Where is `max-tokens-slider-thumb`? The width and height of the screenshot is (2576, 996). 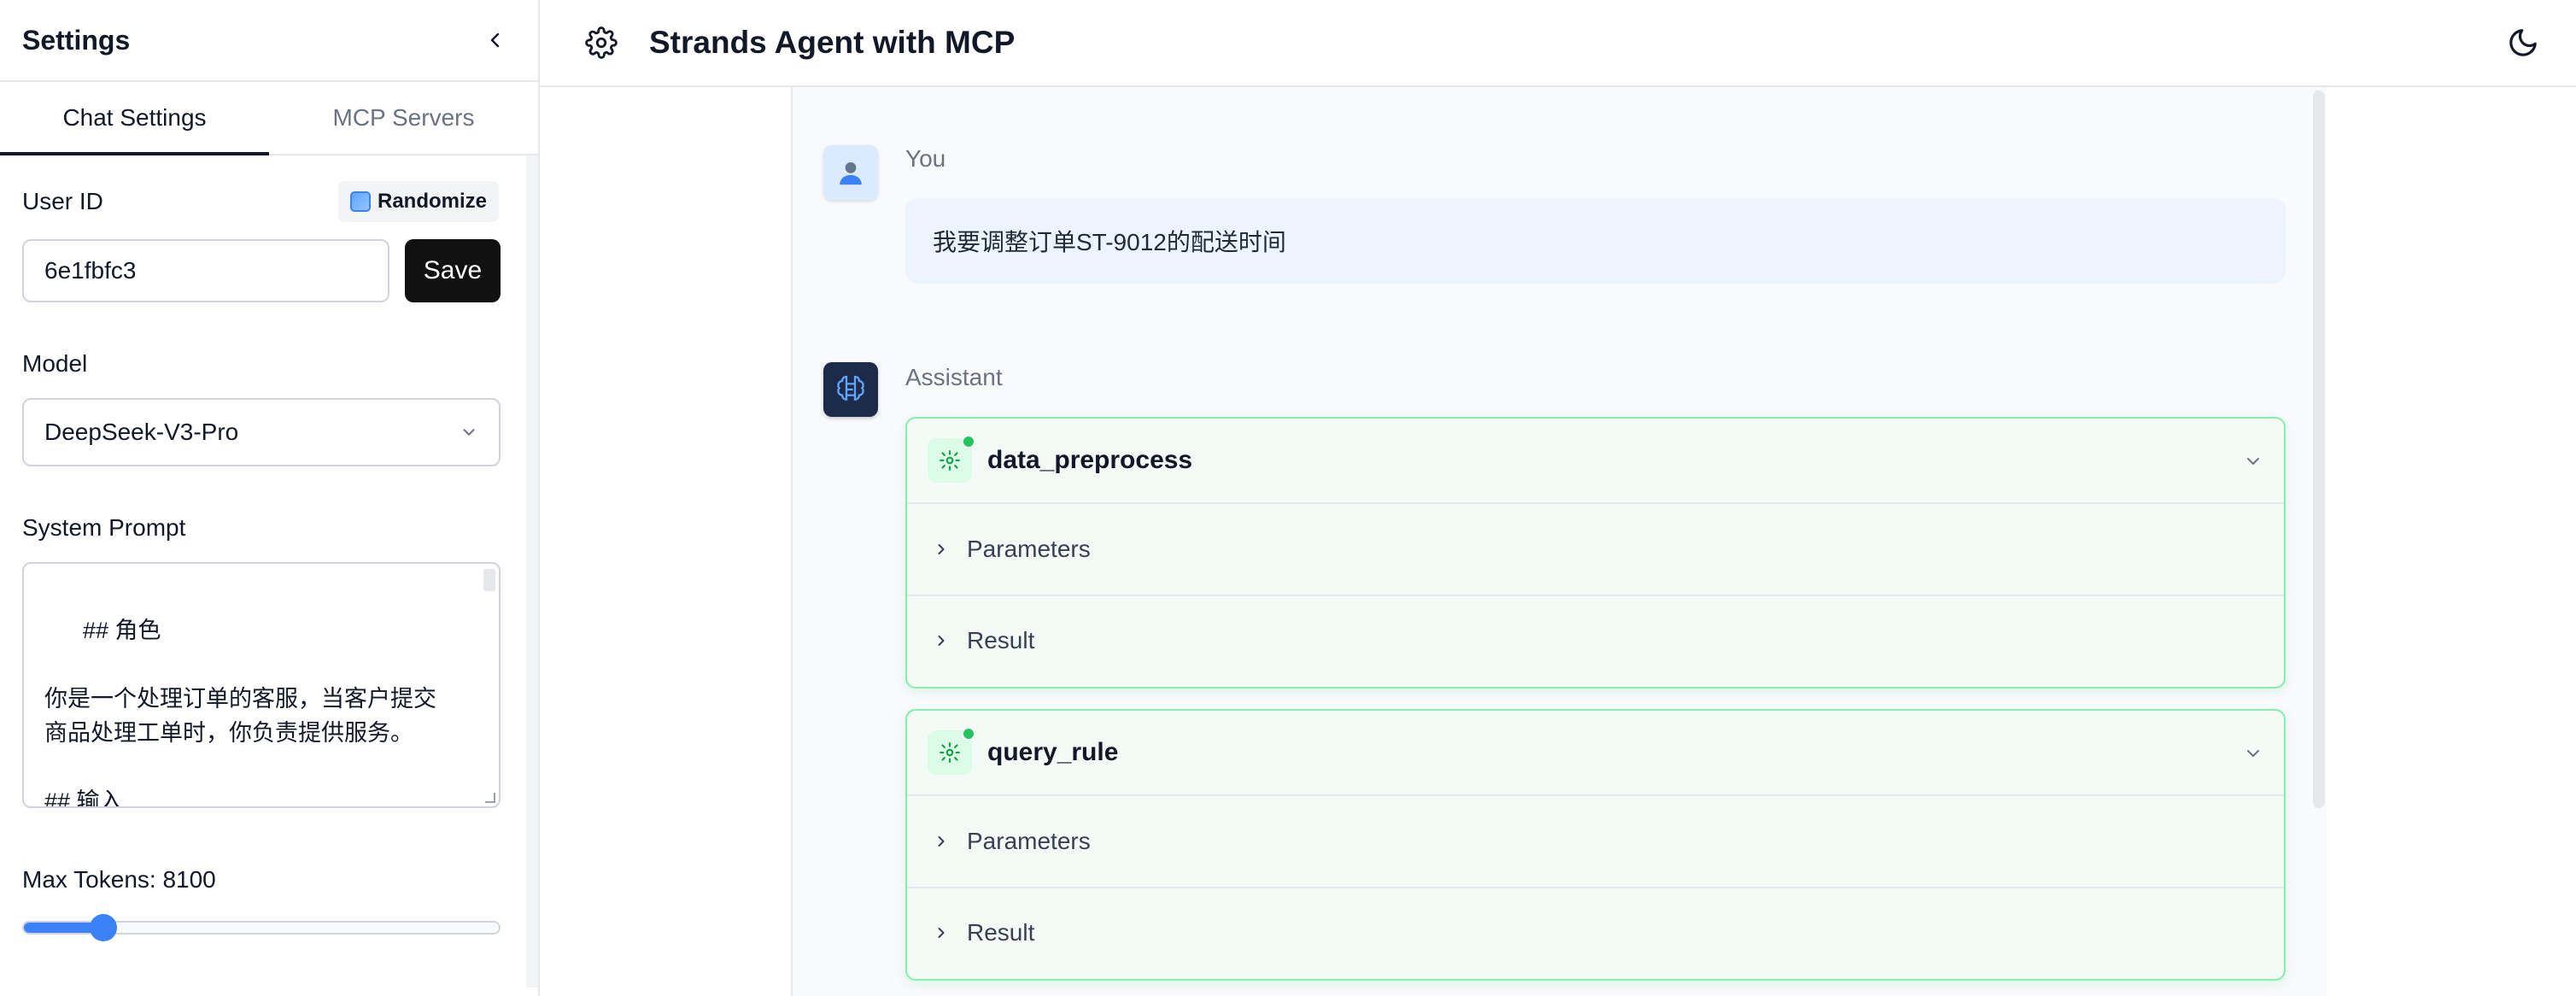
max-tokens-slider-thumb is located at coordinates (104, 927).